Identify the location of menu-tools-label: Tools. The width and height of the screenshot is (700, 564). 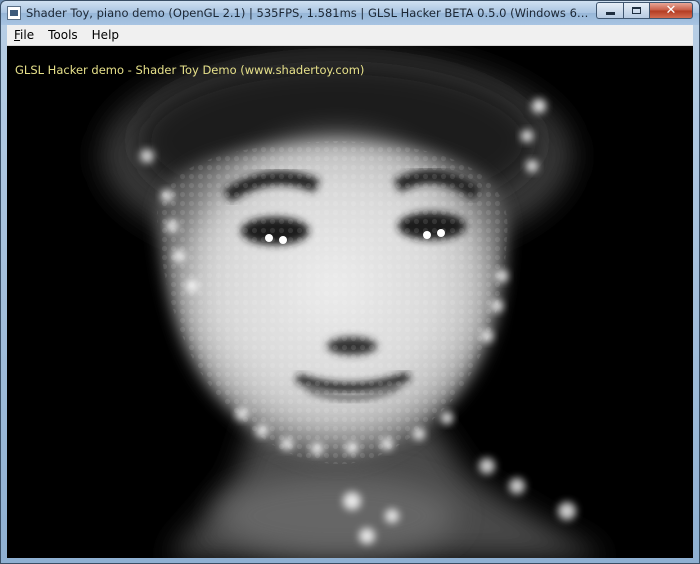
(63, 35).